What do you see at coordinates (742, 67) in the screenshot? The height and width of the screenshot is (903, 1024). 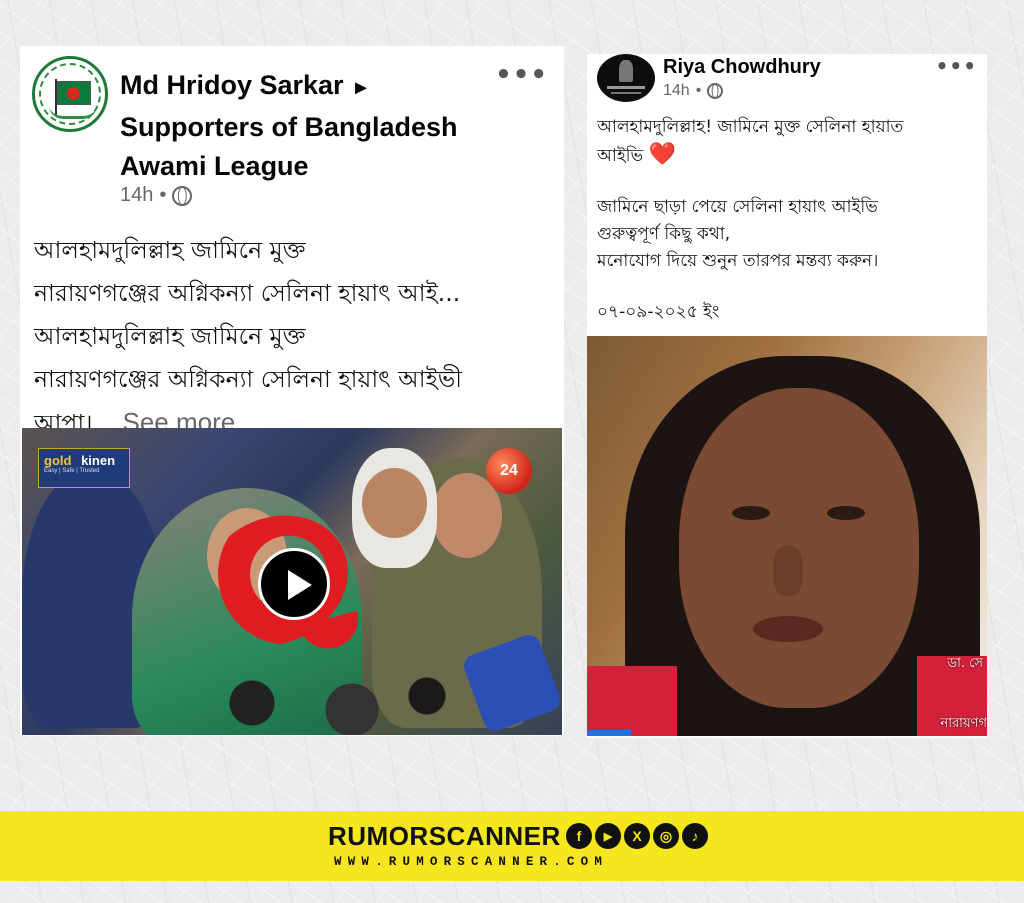 I see `author-name: Riya Chowdhury` at bounding box center [742, 67].